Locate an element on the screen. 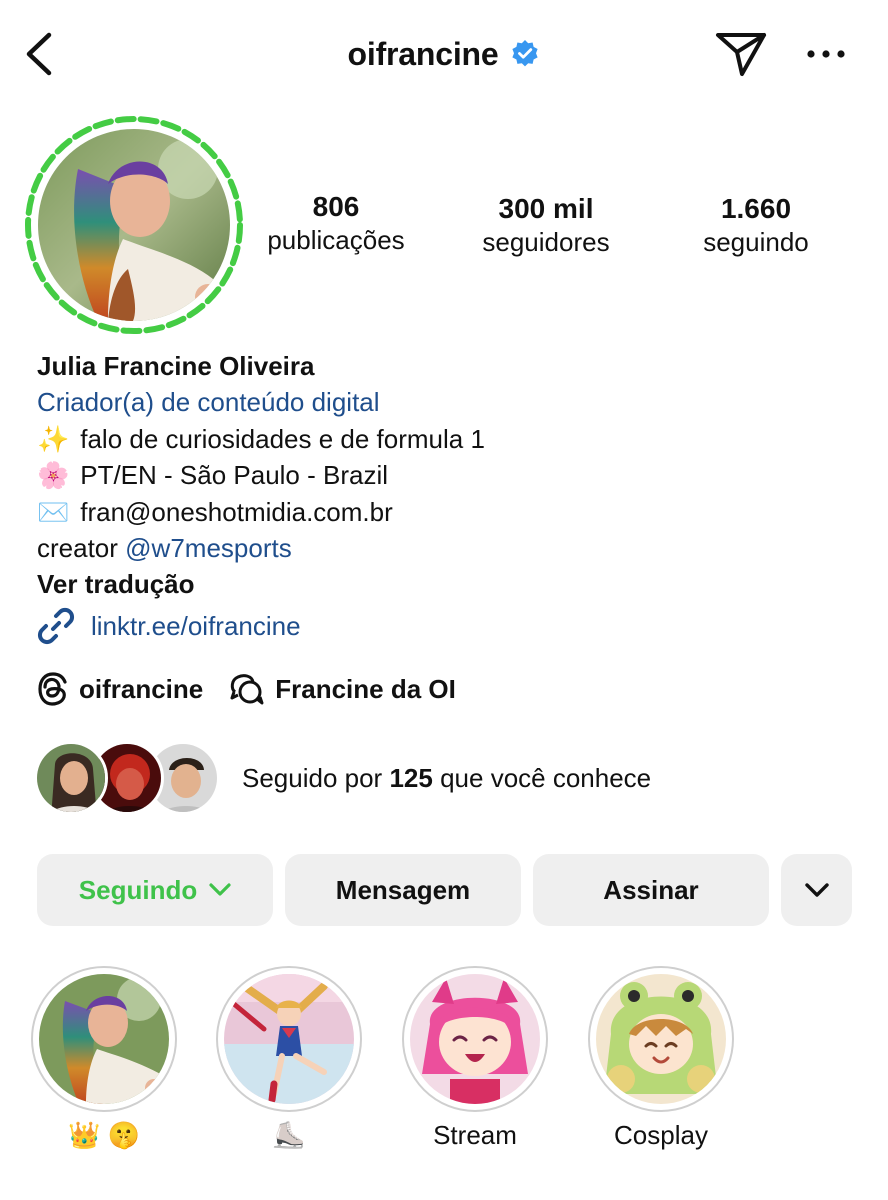 The image size is (888, 1200). highlight-label: 👑 🤫 is located at coordinates (104, 1135).